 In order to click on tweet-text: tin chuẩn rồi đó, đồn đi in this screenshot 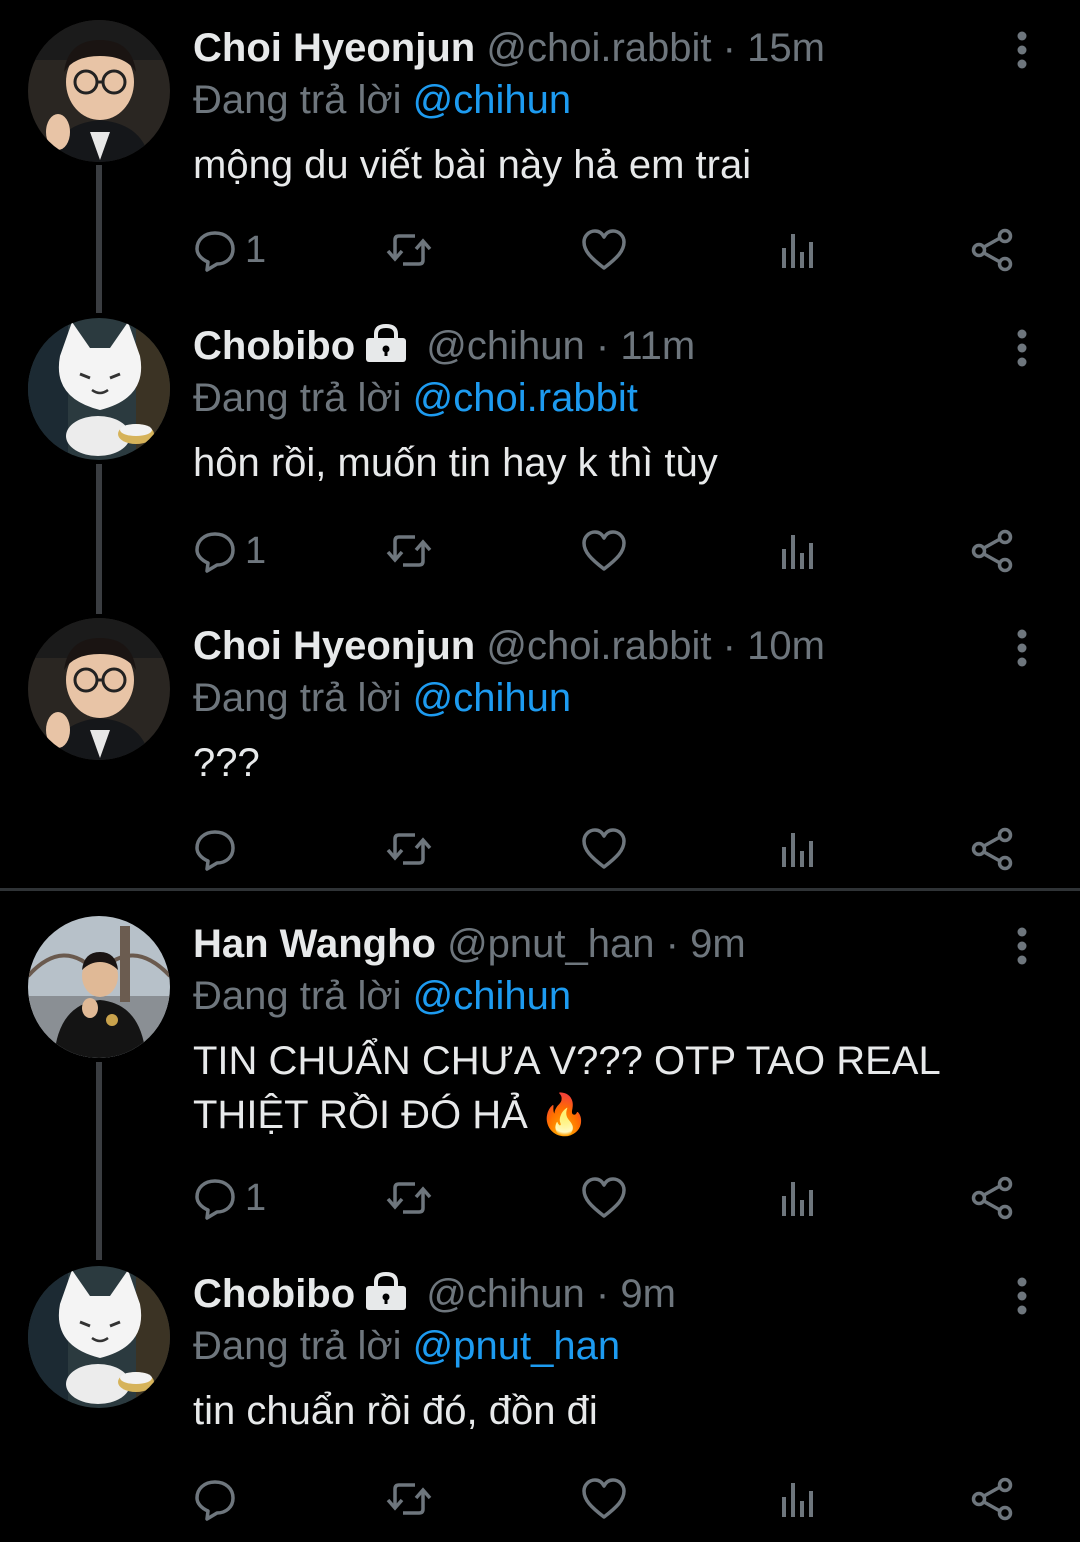, I will do `click(395, 1411)`.